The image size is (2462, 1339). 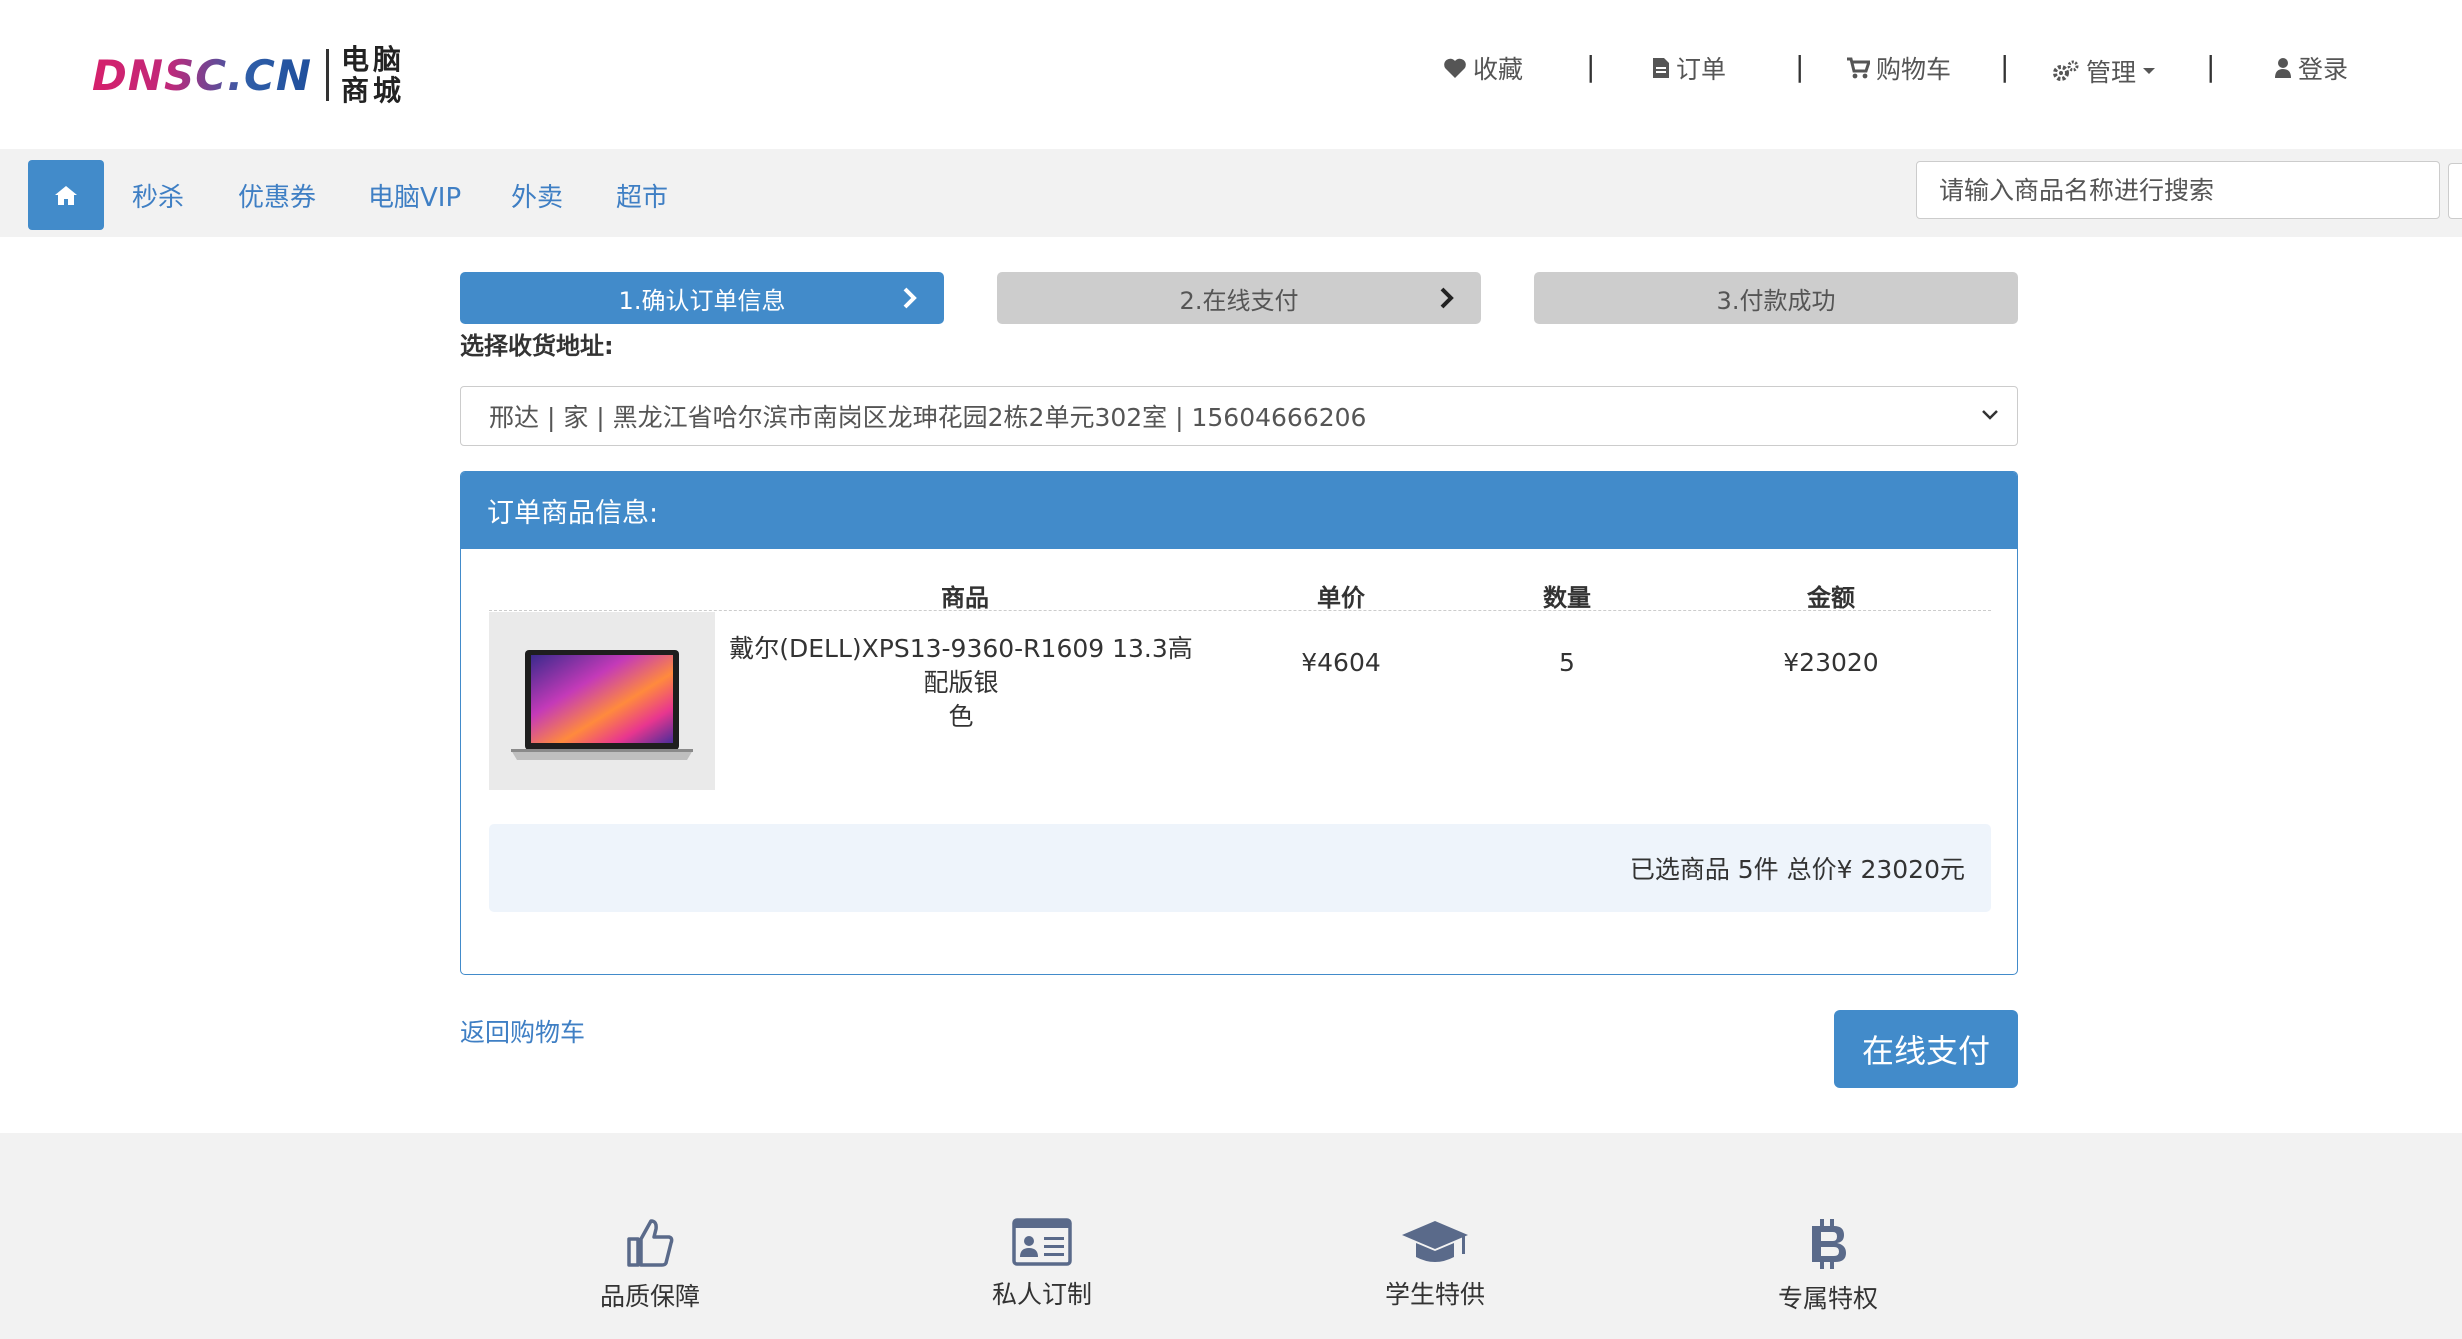 I want to click on order-summary: 已选商品 5件 总价¥ 23020元, so click(x=1240, y=868).